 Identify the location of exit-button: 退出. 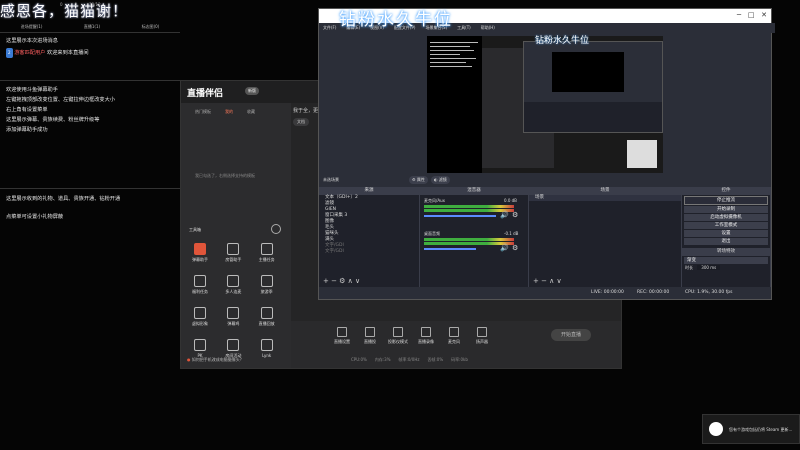
(726, 241).